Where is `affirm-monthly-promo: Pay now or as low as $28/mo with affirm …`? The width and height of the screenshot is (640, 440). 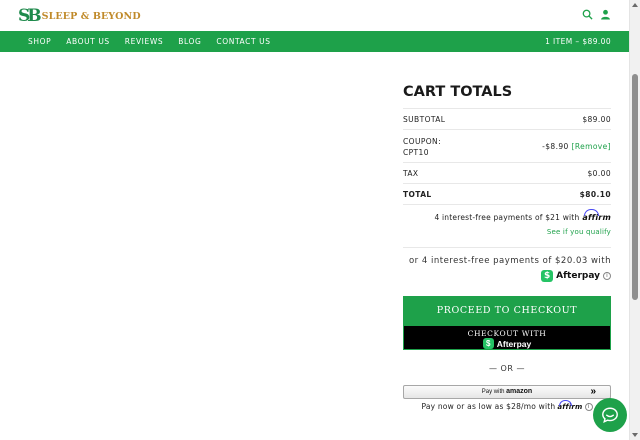
affirm-monthly-promo: Pay now or as low as $28/mo with affirm … is located at coordinates (507, 405).